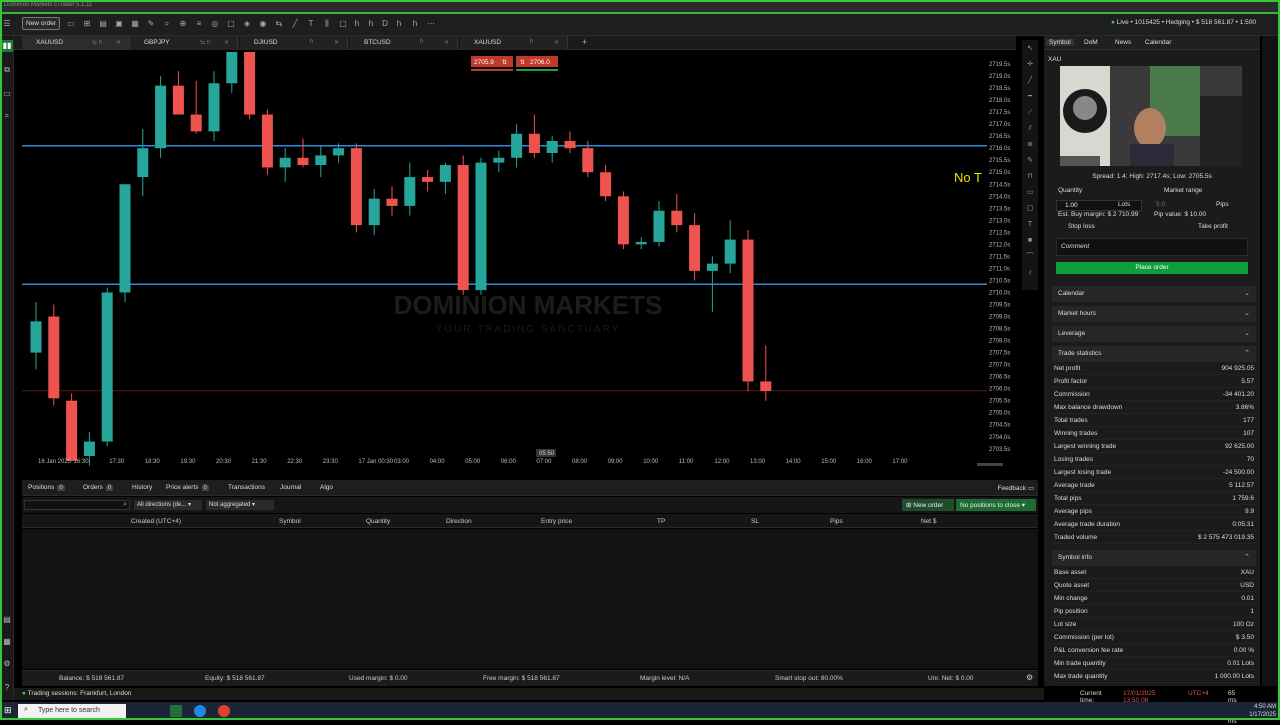  What do you see at coordinates (584, 42) in the screenshot?
I see `add-tab-icon: +` at bounding box center [584, 42].